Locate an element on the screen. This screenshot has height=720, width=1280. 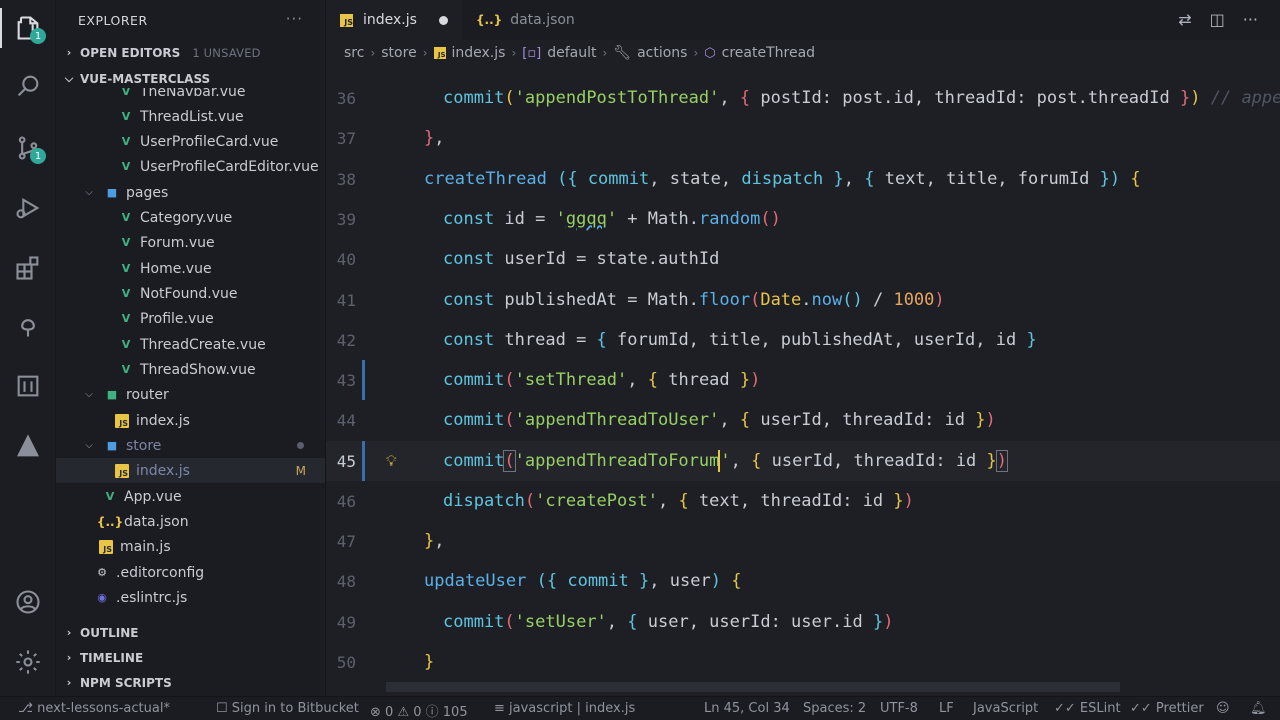
timeline-label: TIMELINE is located at coordinates (112, 657).